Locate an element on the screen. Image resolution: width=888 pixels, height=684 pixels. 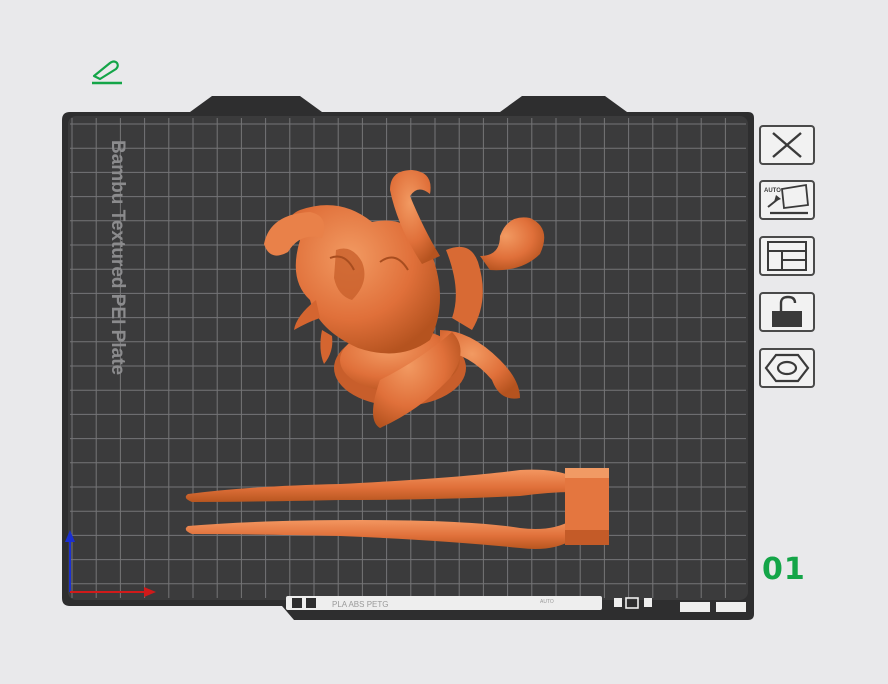
auto-orient-icon: AUTO is located at coordinates (786, 199).